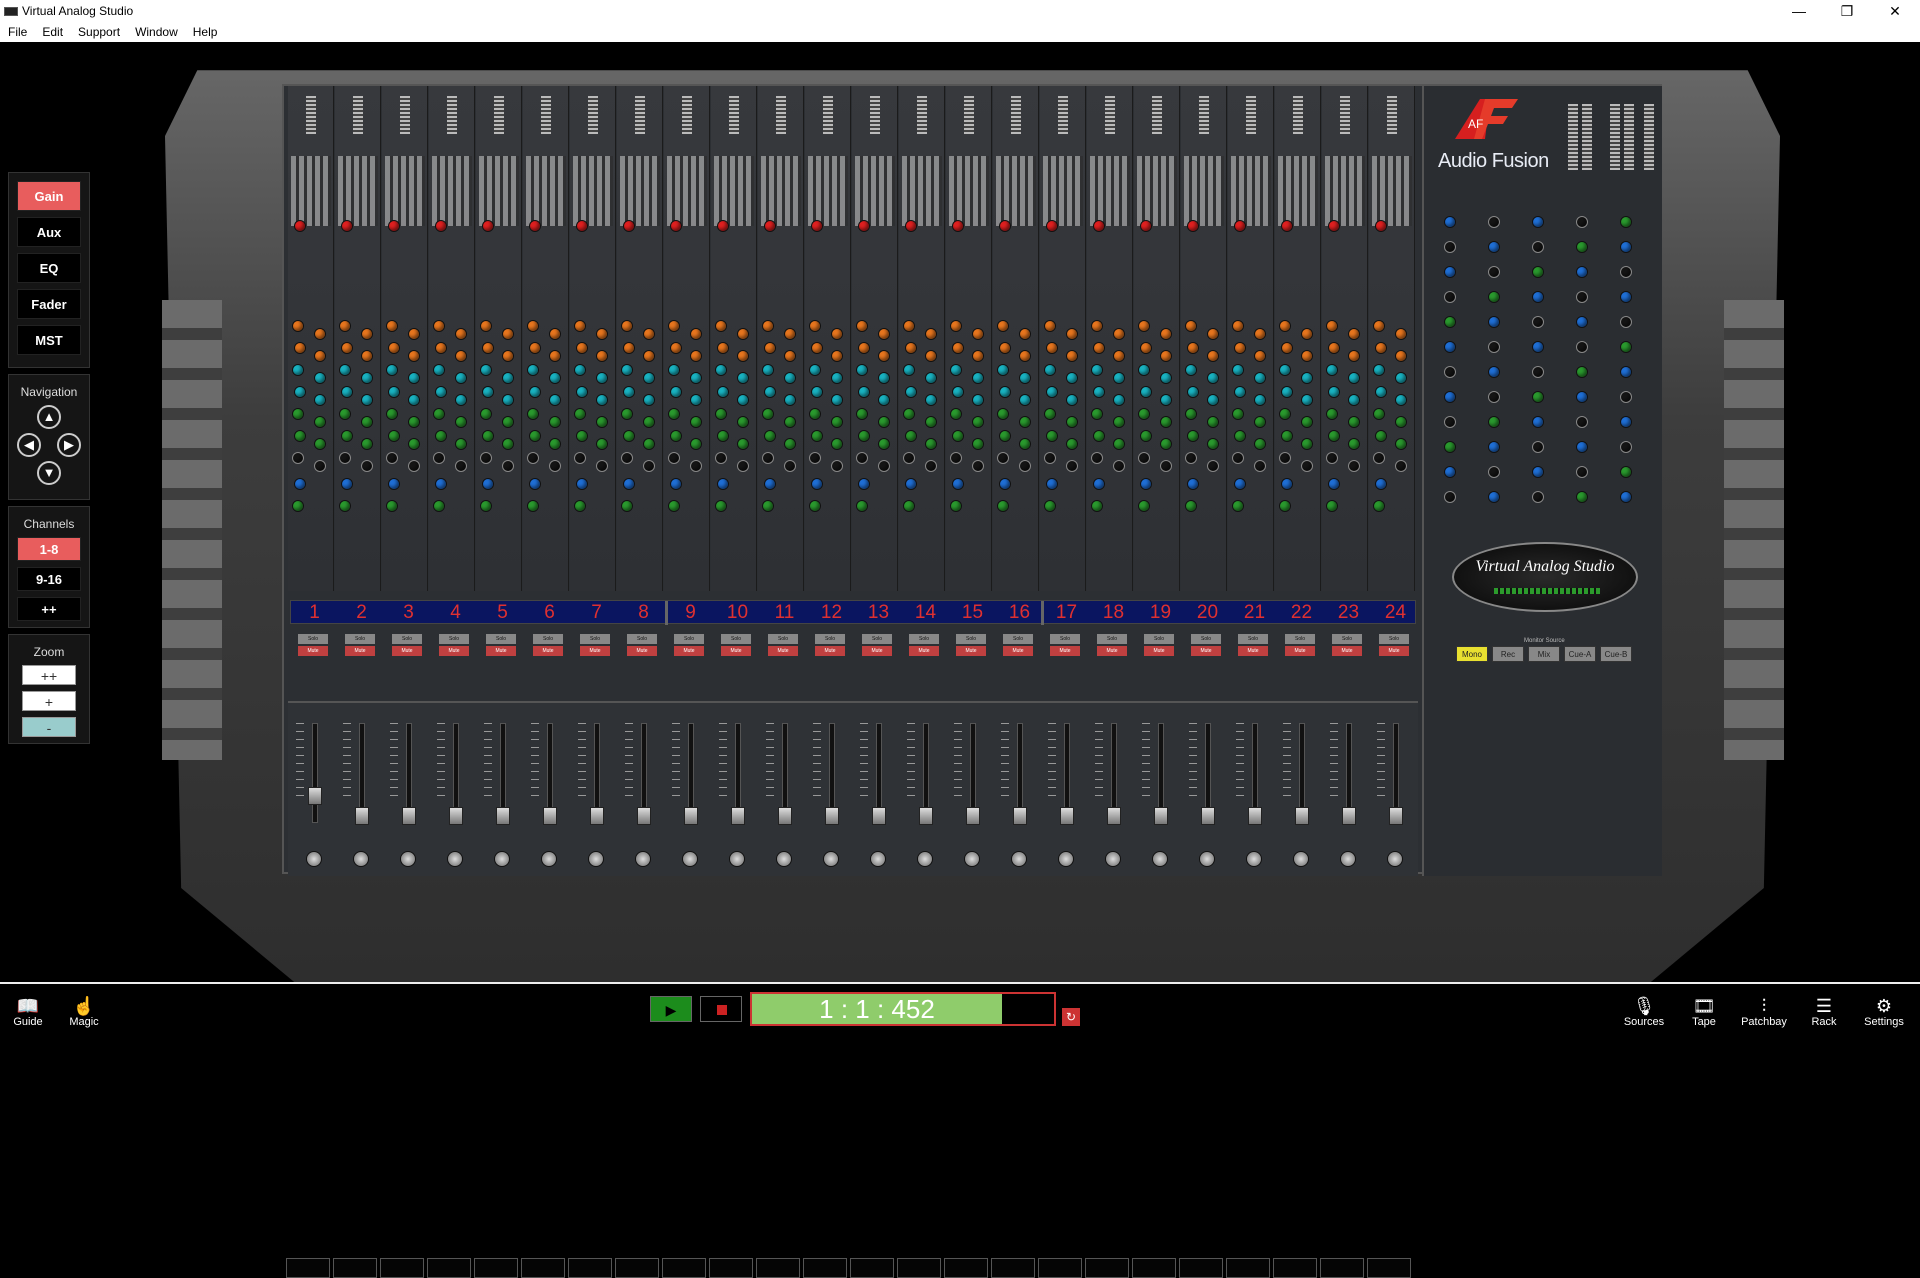  What do you see at coordinates (52, 30) in the screenshot?
I see `menu-edit: Edit` at bounding box center [52, 30].